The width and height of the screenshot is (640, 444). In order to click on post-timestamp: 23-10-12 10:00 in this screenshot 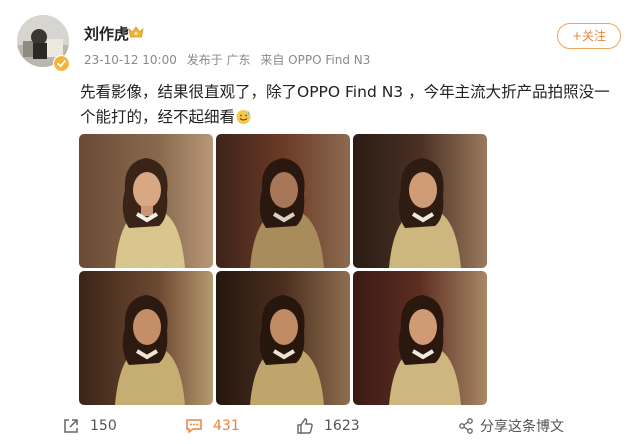, I will do `click(130, 60)`.